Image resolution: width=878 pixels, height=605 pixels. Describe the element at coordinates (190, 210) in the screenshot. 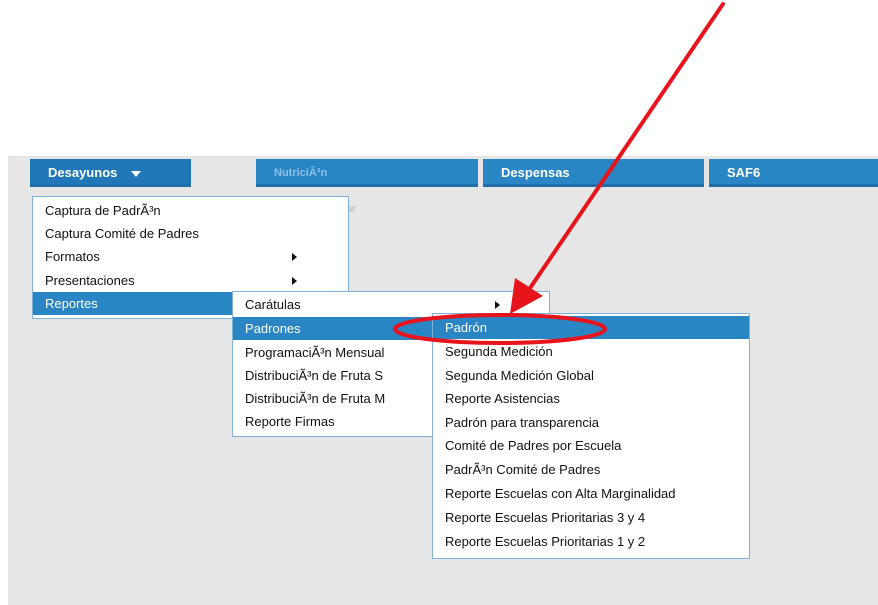

I see `menu-item-captura-padron: Captura de PadrÃ³n` at that location.